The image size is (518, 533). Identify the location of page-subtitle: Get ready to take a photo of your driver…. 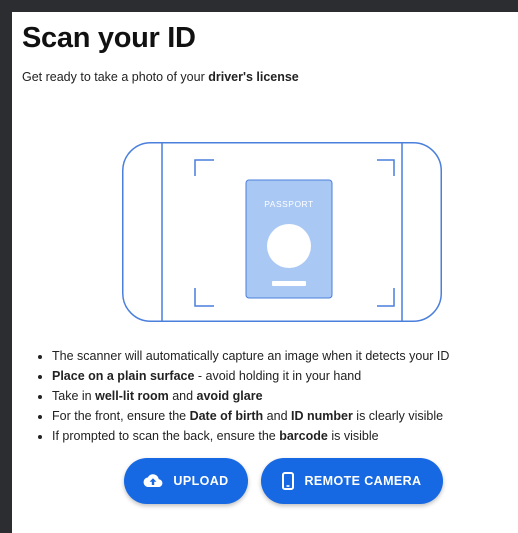
(160, 77).